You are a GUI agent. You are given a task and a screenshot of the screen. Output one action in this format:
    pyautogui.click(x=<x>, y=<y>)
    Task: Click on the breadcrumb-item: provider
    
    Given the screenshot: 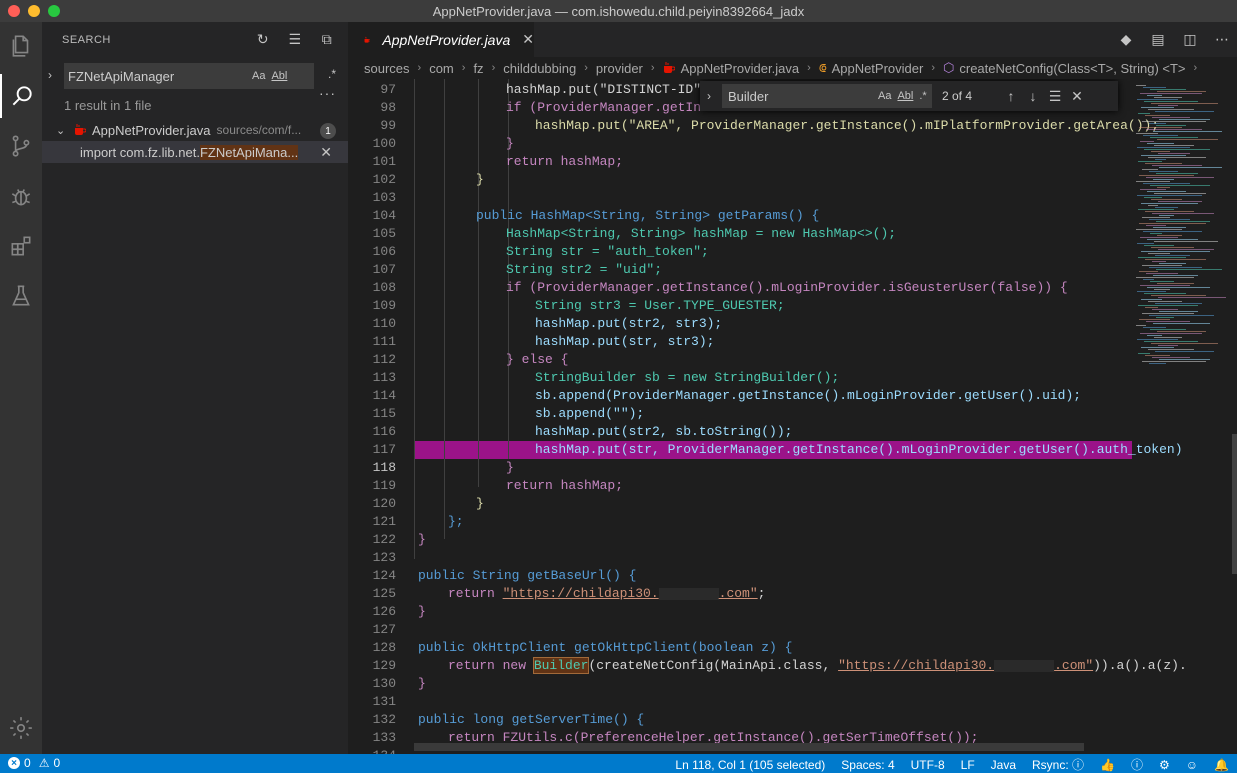 What is the action you would take?
    pyautogui.click(x=619, y=68)
    